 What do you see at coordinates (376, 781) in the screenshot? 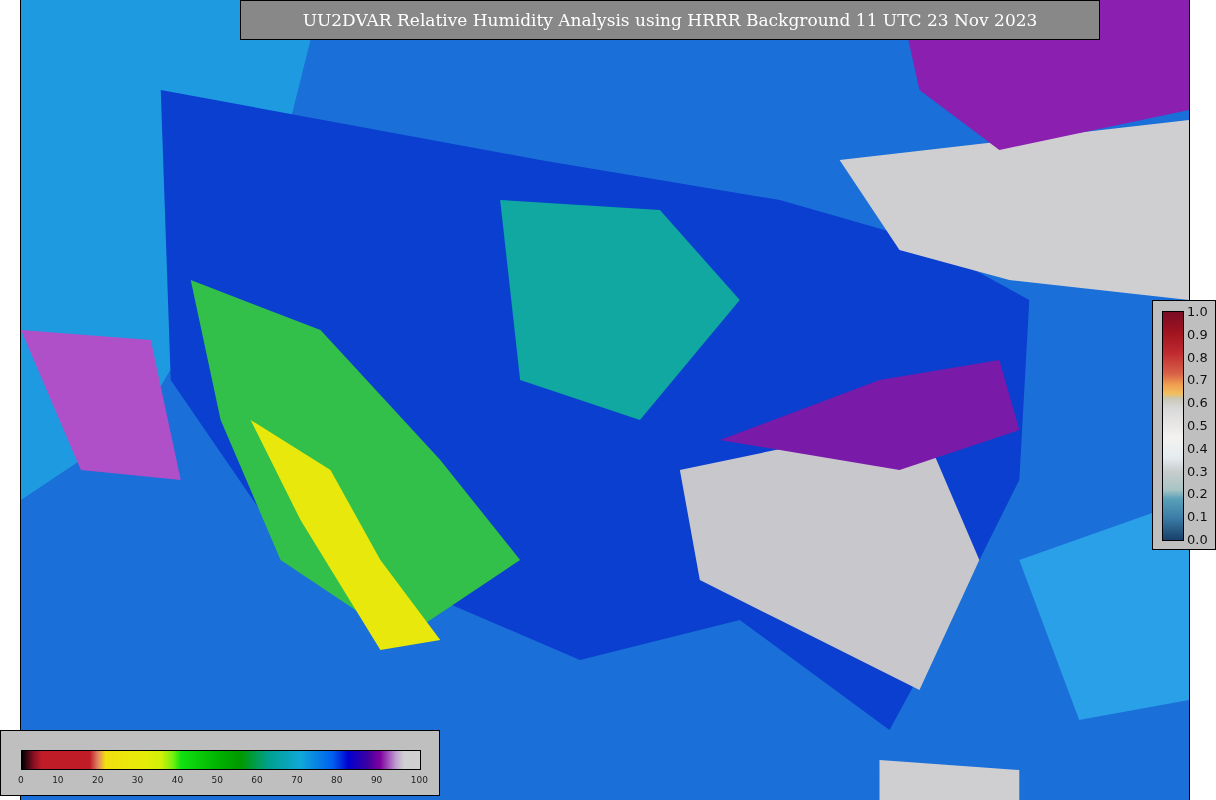
I see `tick-label: 90` at bounding box center [376, 781].